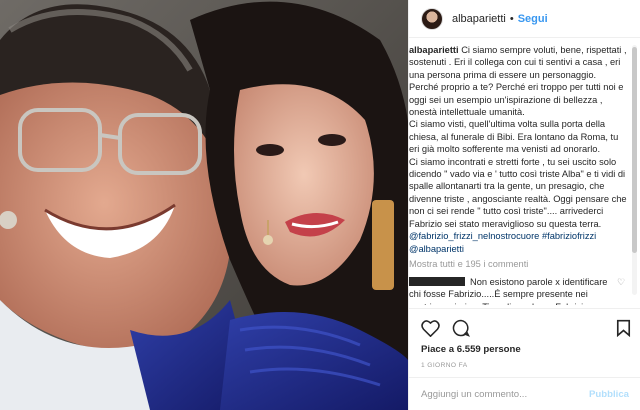  Describe the element at coordinates (505, 394) in the screenshot. I see `comment-input` at that location.